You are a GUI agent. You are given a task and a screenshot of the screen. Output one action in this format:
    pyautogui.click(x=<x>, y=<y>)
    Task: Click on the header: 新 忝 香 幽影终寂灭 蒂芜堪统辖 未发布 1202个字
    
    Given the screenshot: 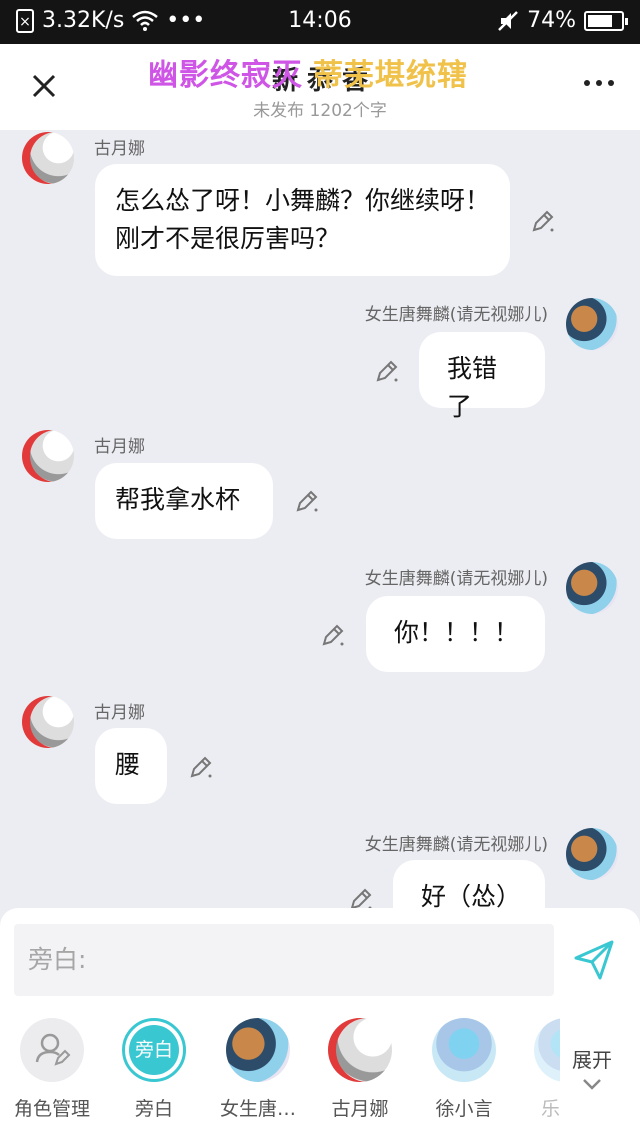 What is the action you would take?
    pyautogui.click(x=320, y=87)
    